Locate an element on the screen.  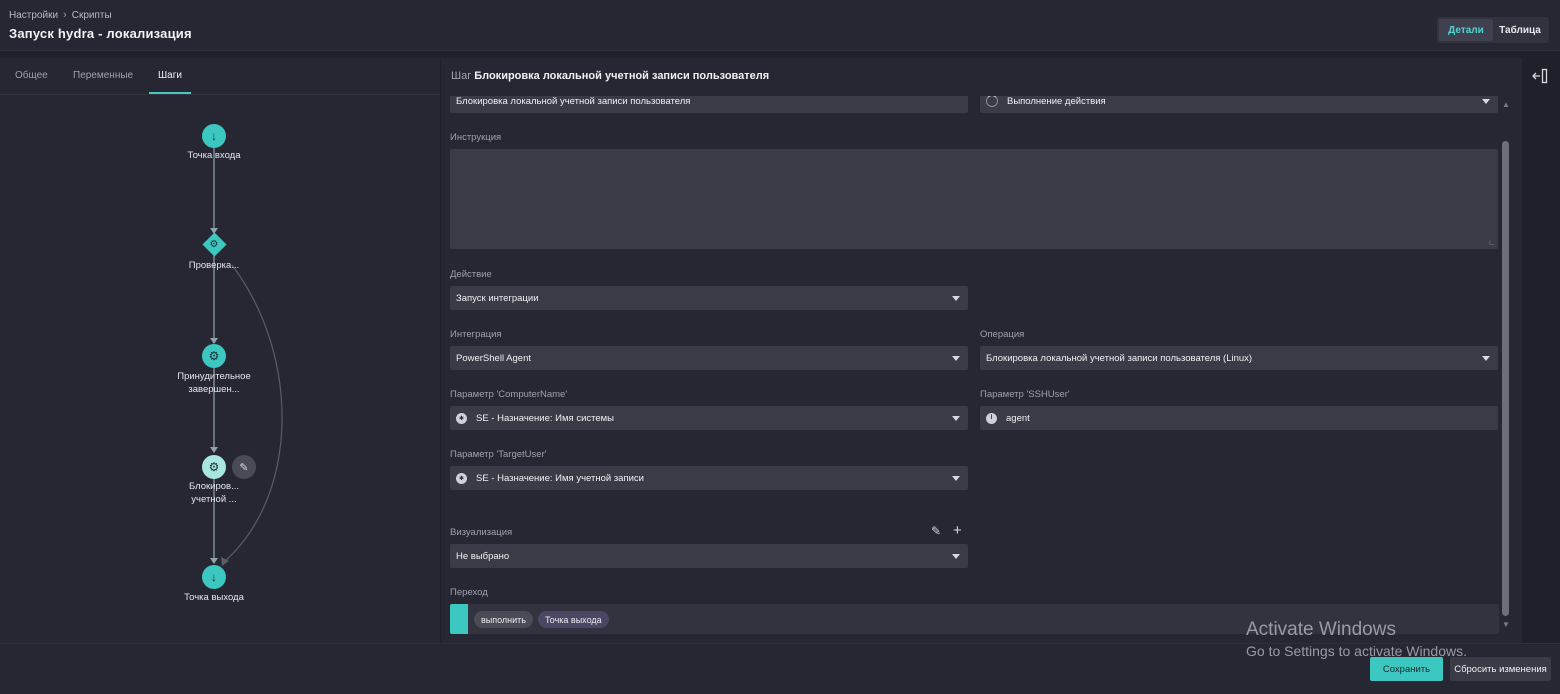
param-sshuser-input: I agent is located at coordinates (1239, 418).